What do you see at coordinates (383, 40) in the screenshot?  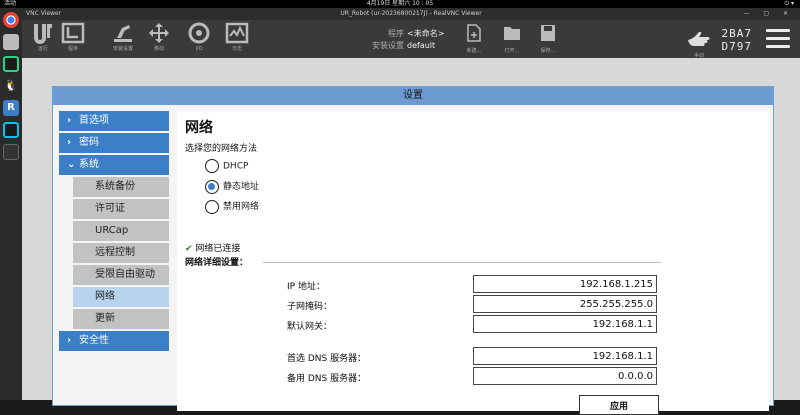 I see `program-labels: 程序 安装设置` at bounding box center [383, 40].